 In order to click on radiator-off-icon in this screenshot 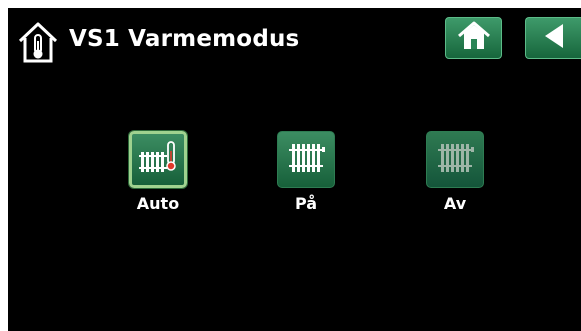, I will do `click(455, 160)`.